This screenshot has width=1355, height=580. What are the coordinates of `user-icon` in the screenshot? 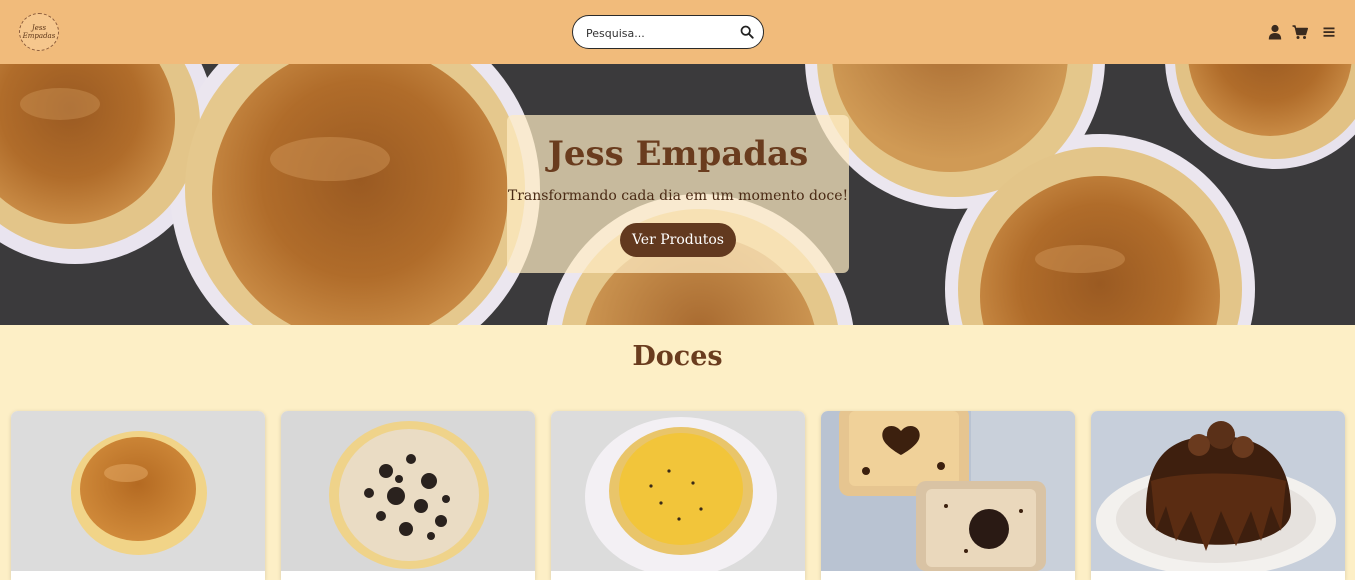 It's located at (1275, 32).